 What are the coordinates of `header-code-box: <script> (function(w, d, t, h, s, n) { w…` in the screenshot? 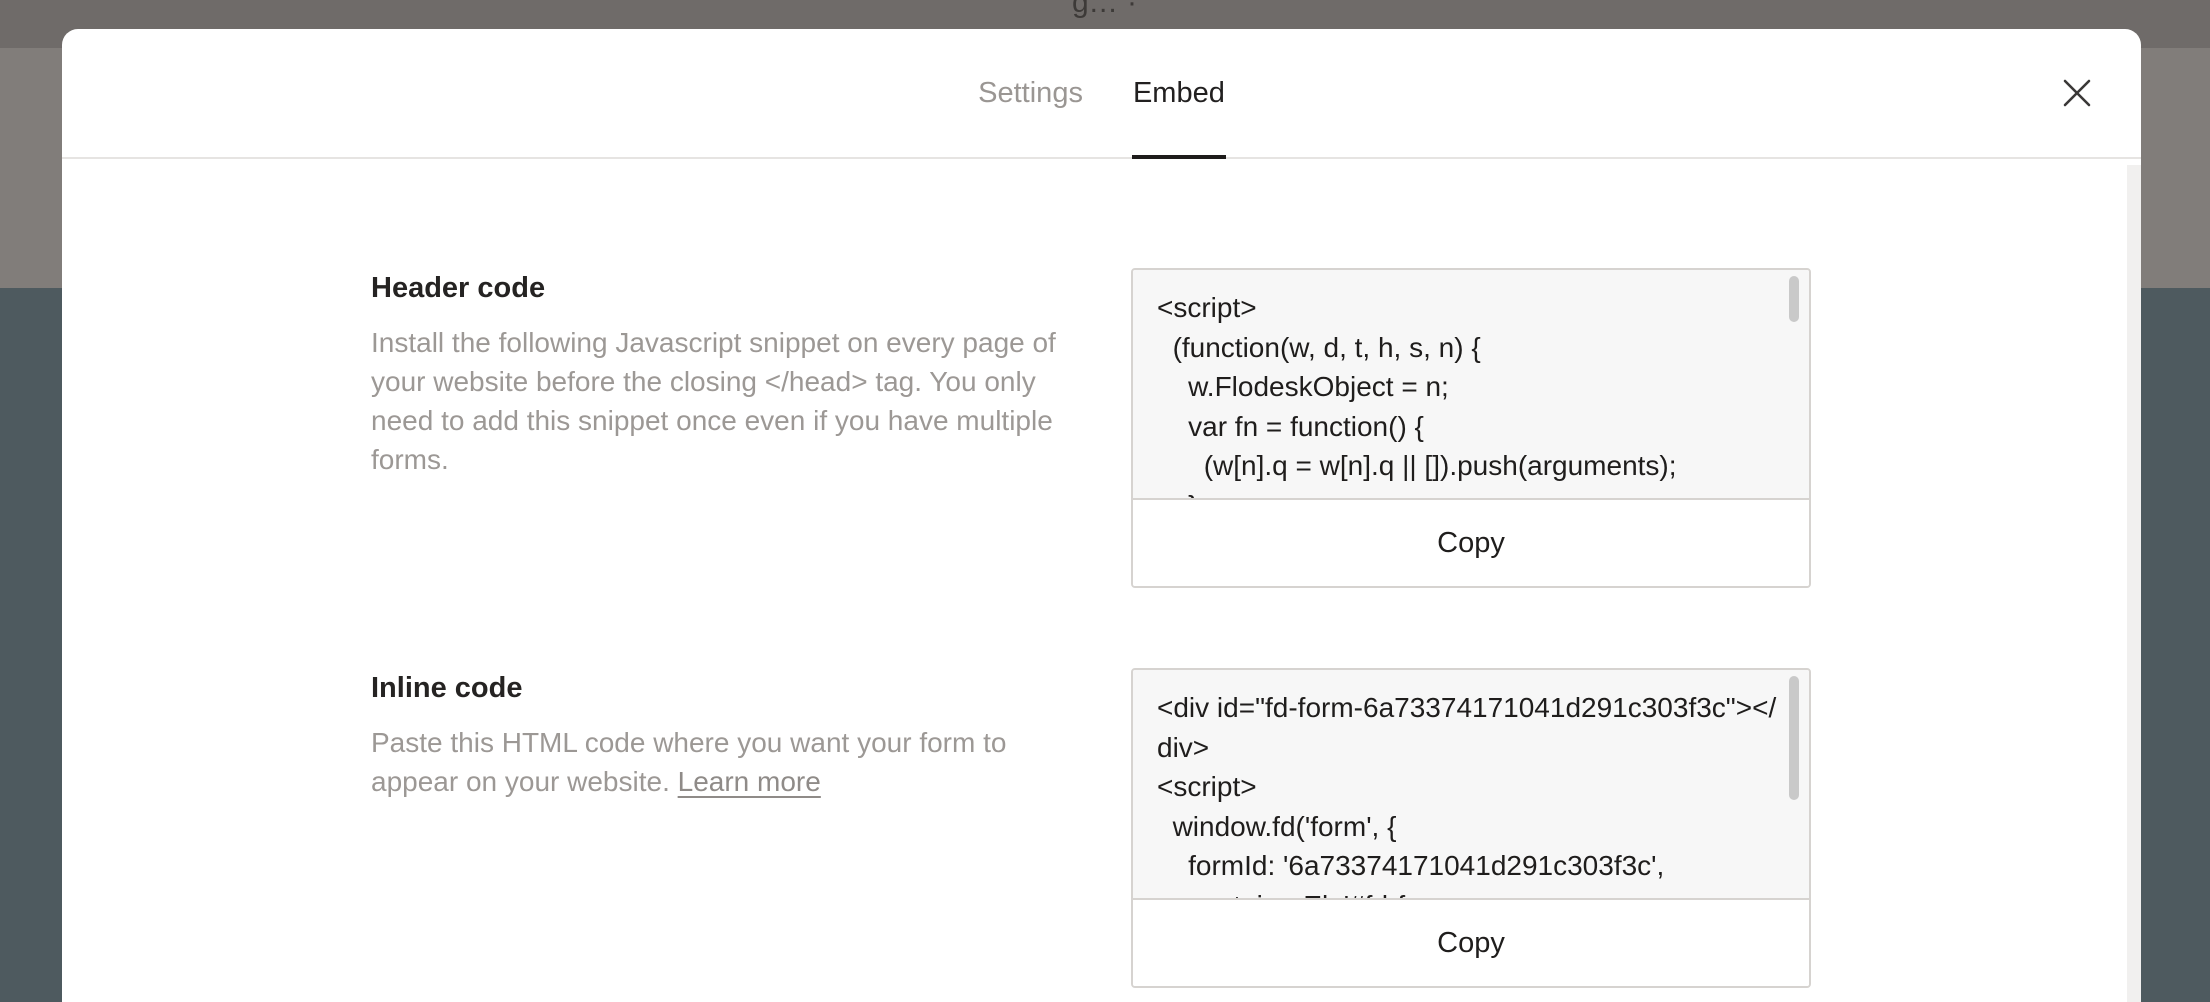 It's located at (1471, 428).